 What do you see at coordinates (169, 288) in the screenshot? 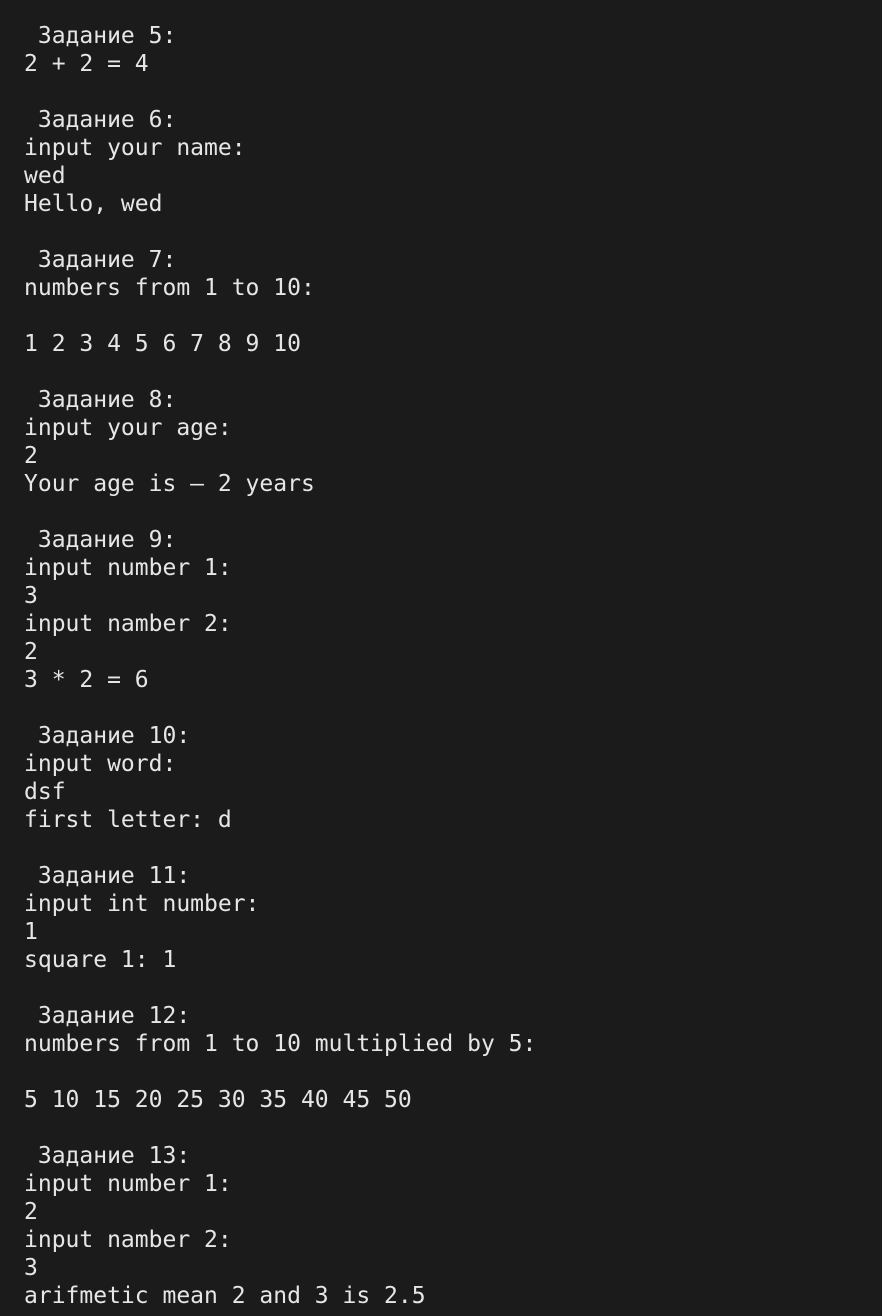
I see `terminal-line: numbers from 1 to 10:` at bounding box center [169, 288].